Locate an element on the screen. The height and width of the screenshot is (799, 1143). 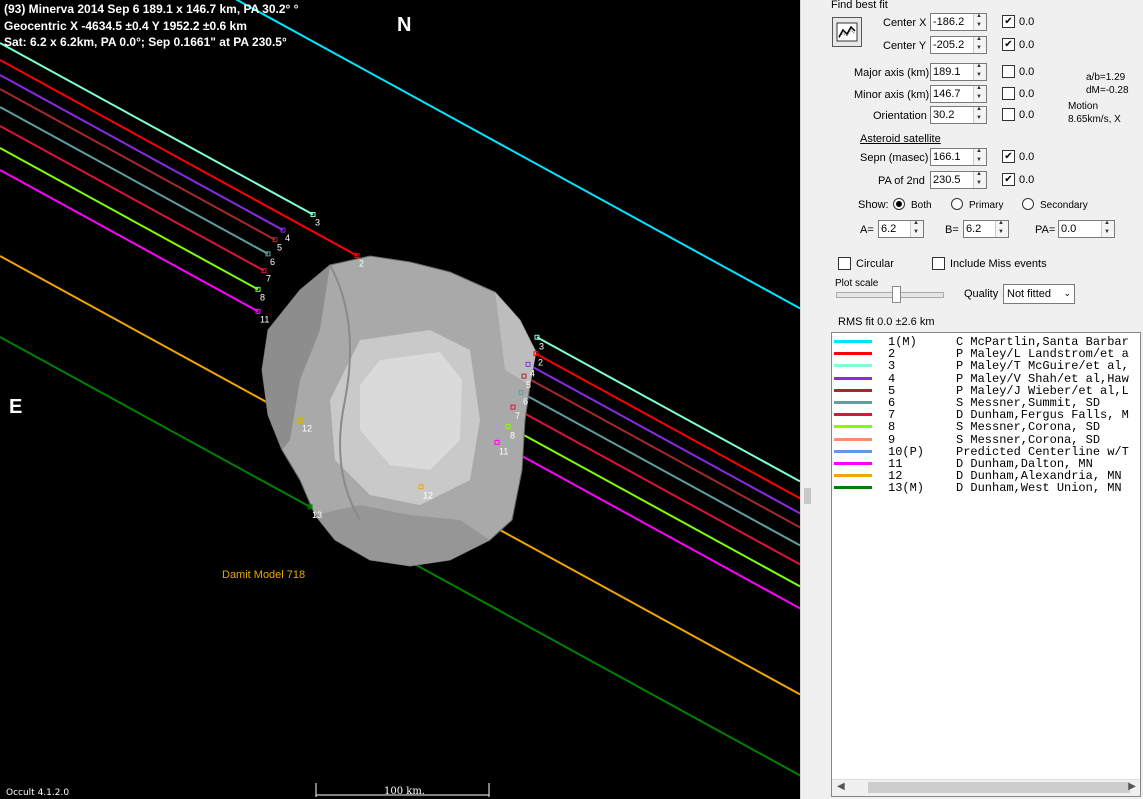
sepn-value: 166.1 is located at coordinates (947, 157).